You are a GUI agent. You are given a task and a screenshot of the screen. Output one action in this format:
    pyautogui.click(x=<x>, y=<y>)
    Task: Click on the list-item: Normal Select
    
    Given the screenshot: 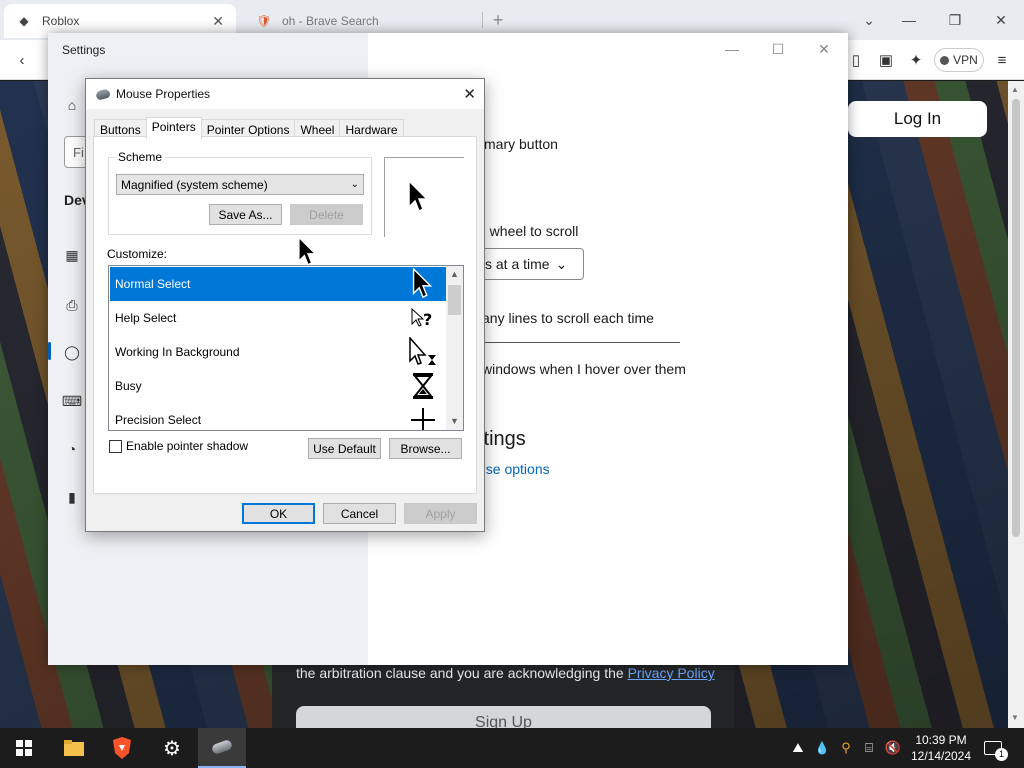 What is the action you would take?
    pyautogui.click(x=278, y=284)
    